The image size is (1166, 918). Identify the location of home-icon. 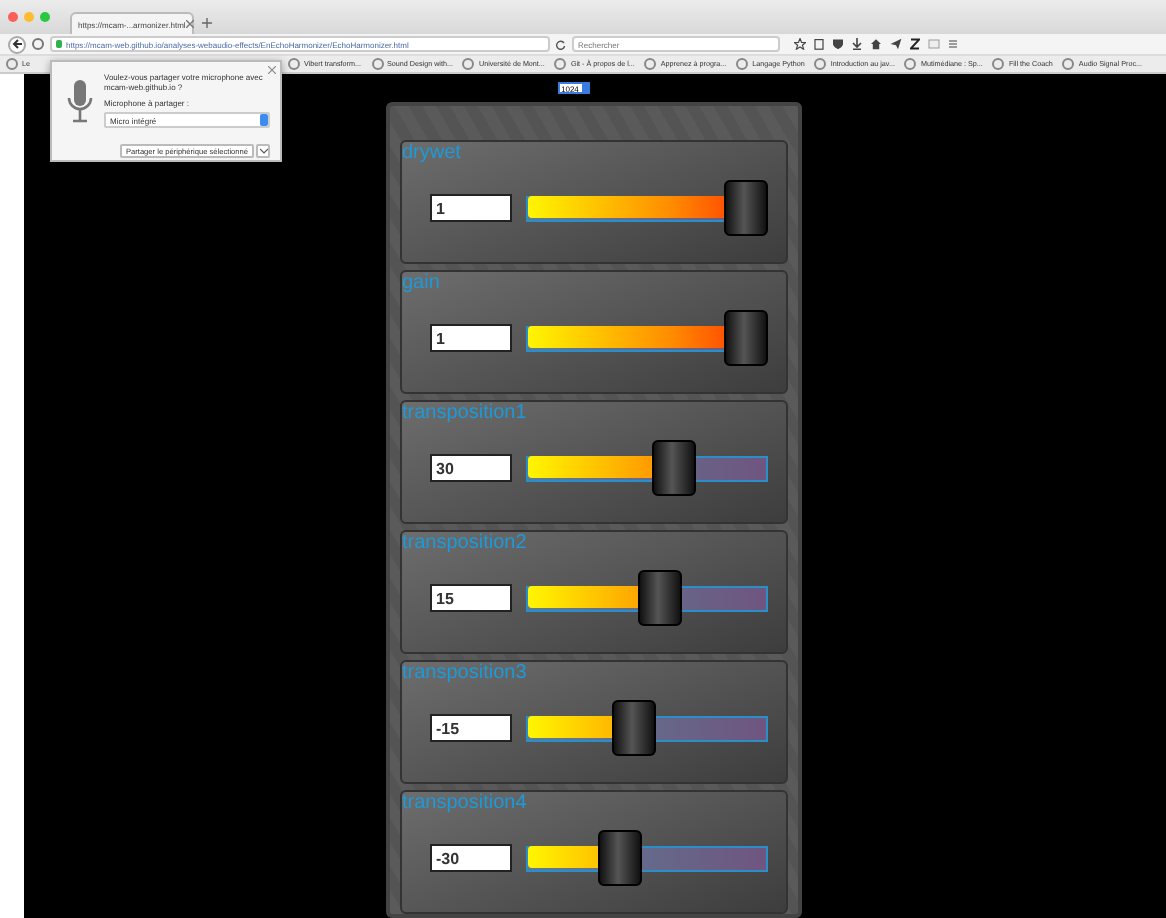
(876, 44).